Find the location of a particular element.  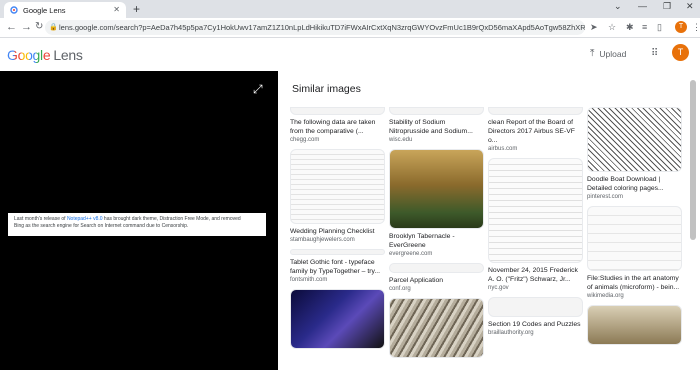

tab-title: Google Lens is located at coordinates (44, 10).